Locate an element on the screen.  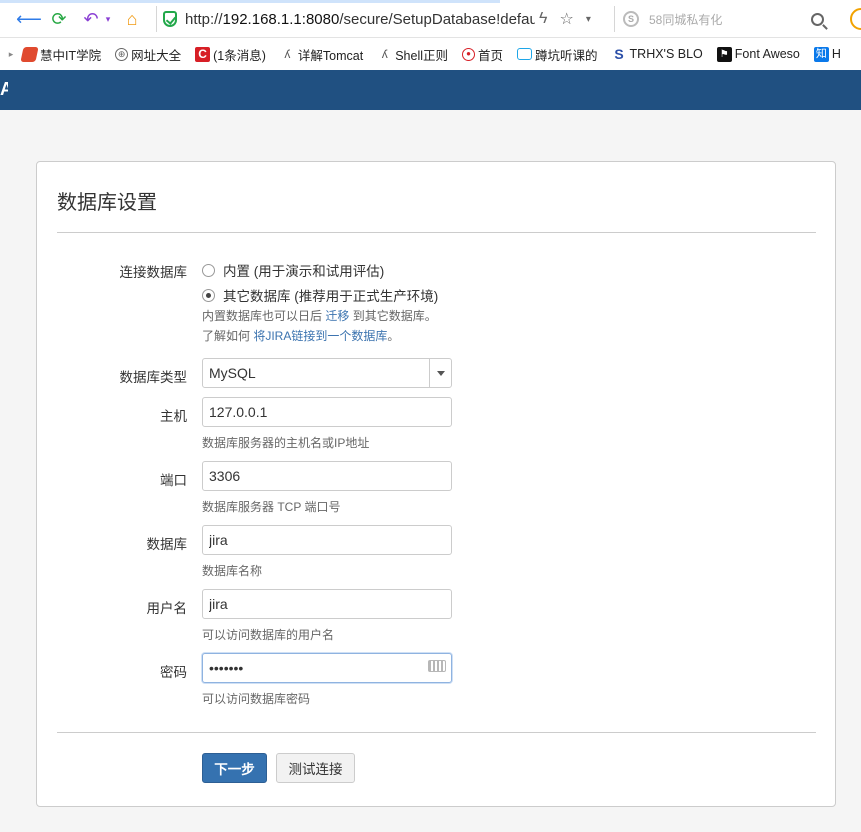
csdn-c-icon: C is located at coordinates (203, 54).